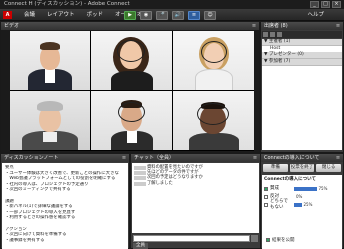 The image size is (344, 249). What do you see at coordinates (302, 168) in the screenshot?
I see `close-poll-button: 投票を終了` at bounding box center [302, 168].